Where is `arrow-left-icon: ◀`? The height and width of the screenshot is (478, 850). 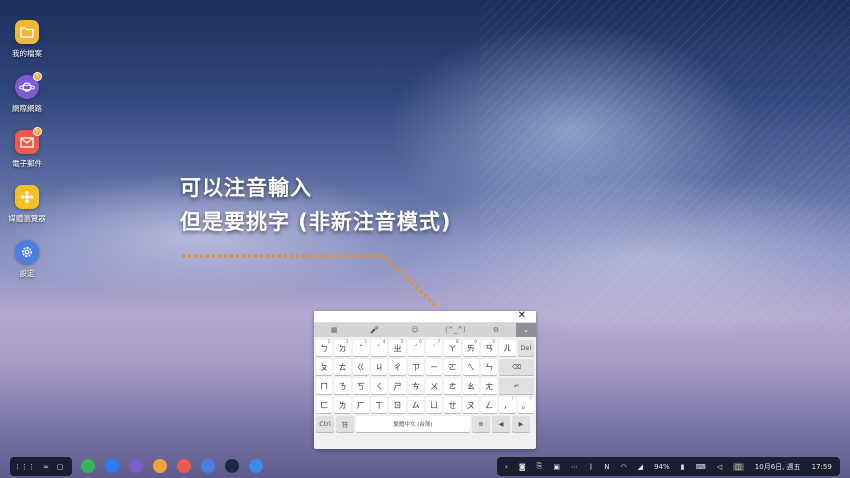
arrow-left-icon: ◀ is located at coordinates (501, 424).